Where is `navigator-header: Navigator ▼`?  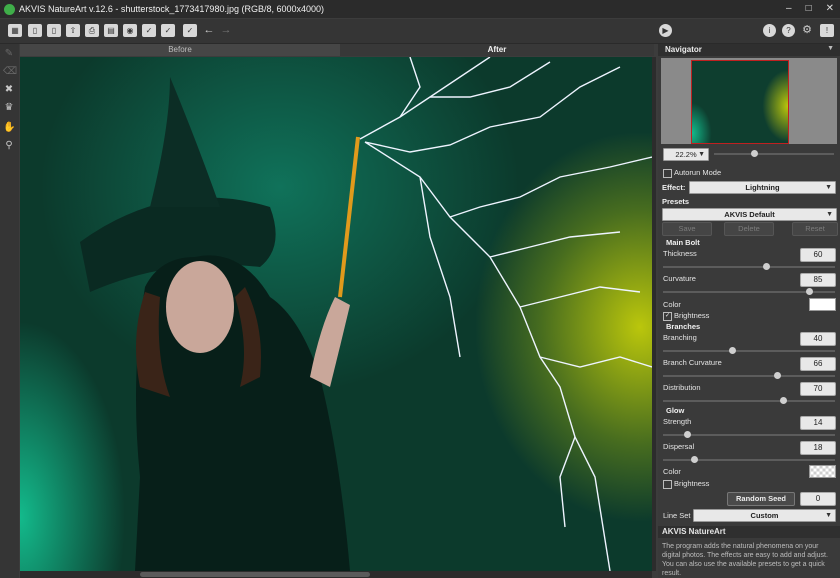
navigator-header: Navigator ▼ is located at coordinates (749, 50).